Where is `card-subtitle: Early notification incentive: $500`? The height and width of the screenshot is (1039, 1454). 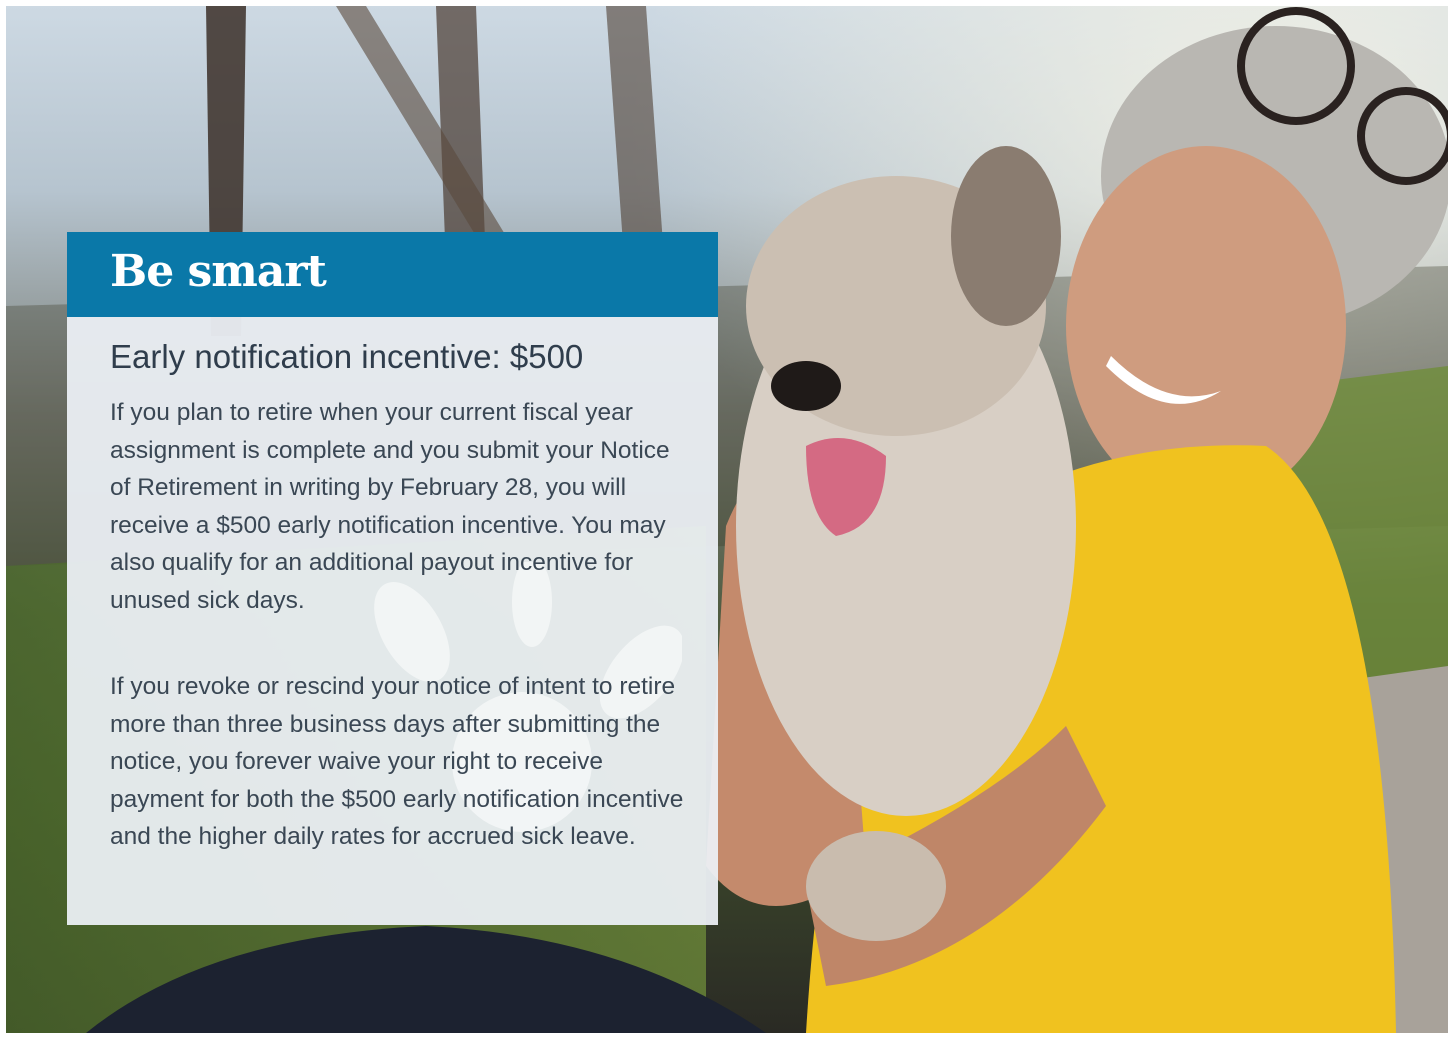 card-subtitle: Early notification incentive: $500 is located at coordinates (347, 356).